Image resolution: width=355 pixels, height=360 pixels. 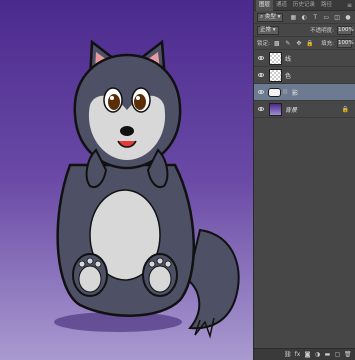 I want to click on add-mask-icon: ◙, so click(x=307, y=354).